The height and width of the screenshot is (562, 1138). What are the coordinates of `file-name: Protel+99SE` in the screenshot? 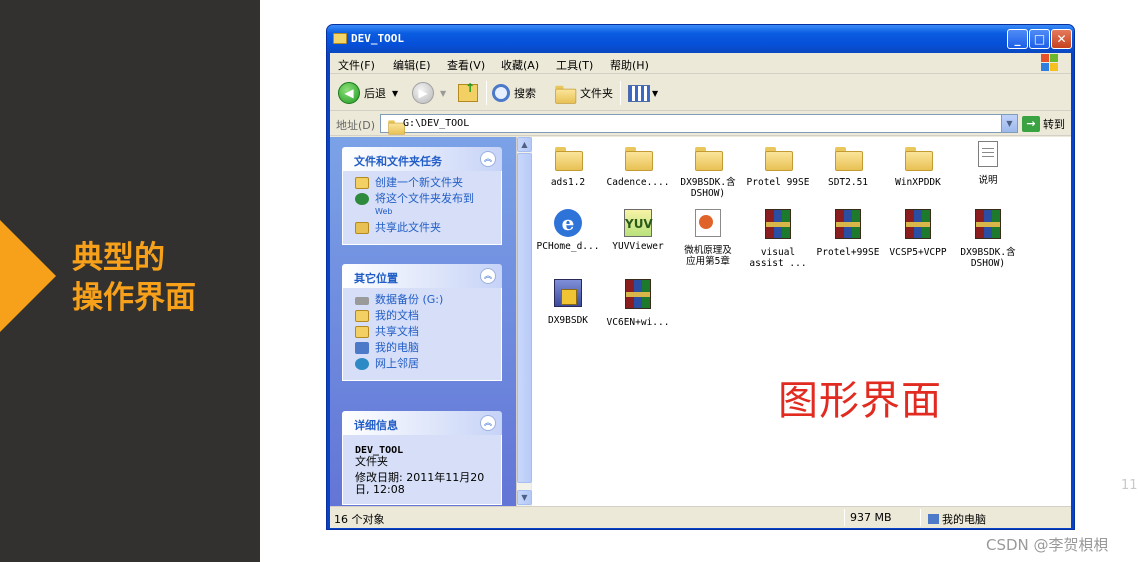 It's located at (848, 252).